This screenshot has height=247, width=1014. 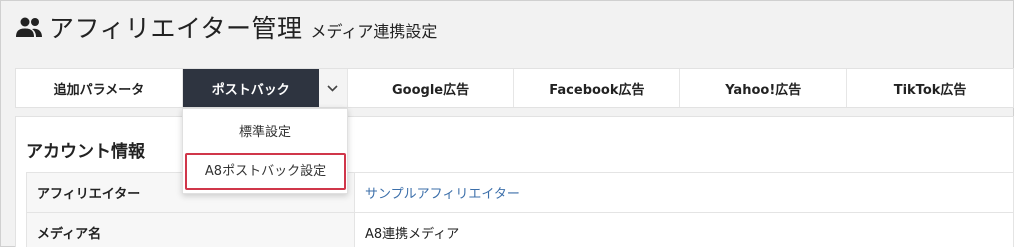 I want to click on tab-yahoo-ads: Yahoo!広告, so click(x=764, y=88).